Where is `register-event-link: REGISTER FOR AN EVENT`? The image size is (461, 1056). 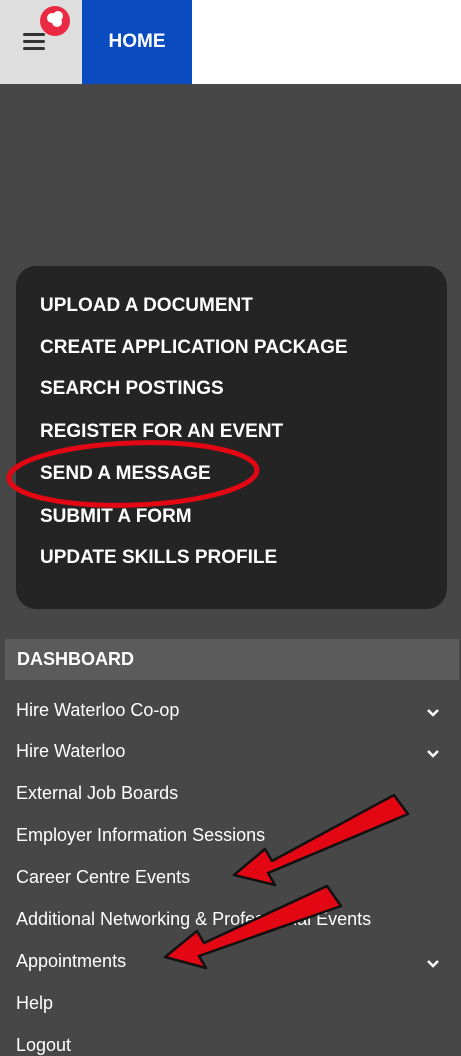
register-event-link: REGISTER FOR AN EVENT is located at coordinates (161, 432).